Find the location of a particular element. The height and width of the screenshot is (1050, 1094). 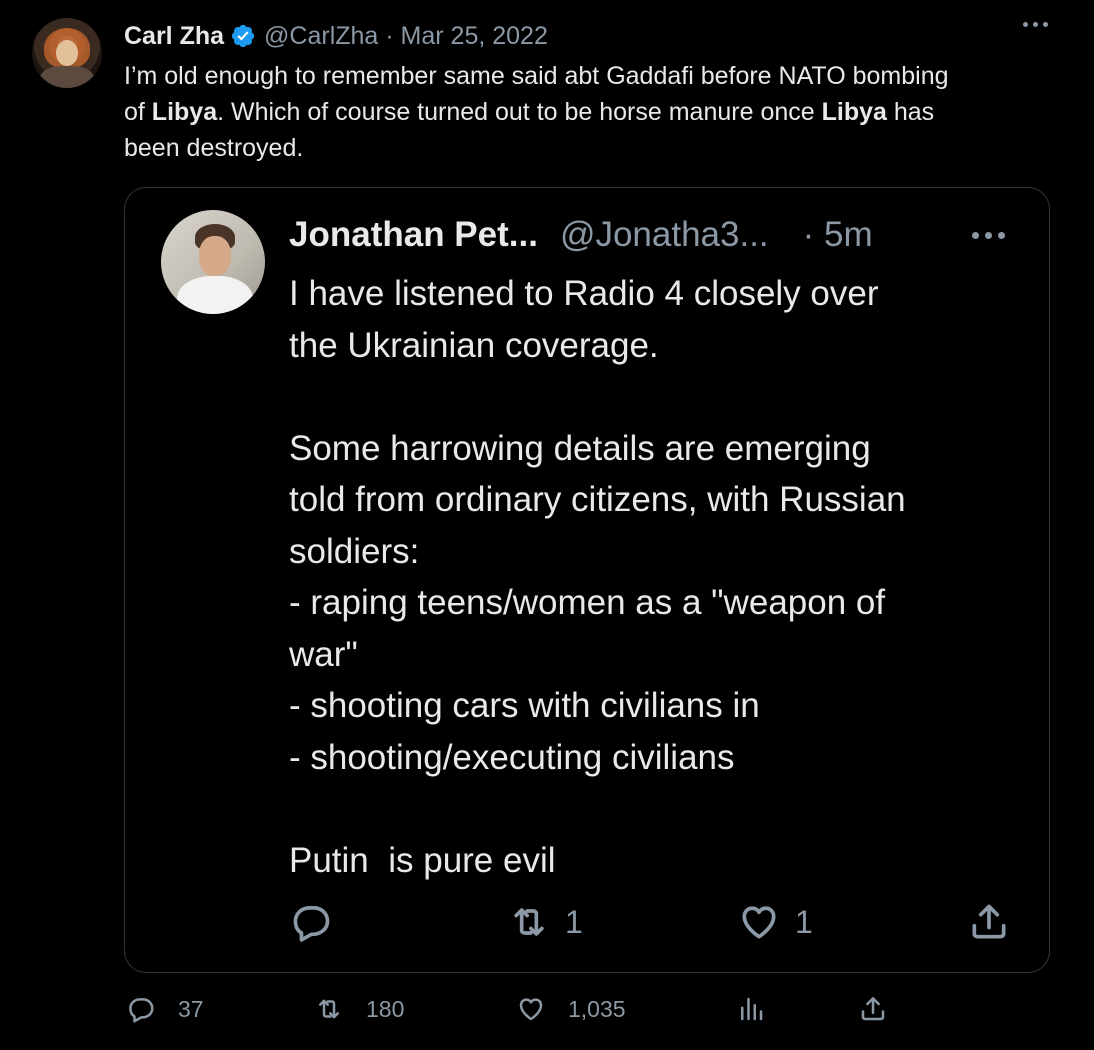

quoted-like-count: 1 is located at coordinates (804, 921).